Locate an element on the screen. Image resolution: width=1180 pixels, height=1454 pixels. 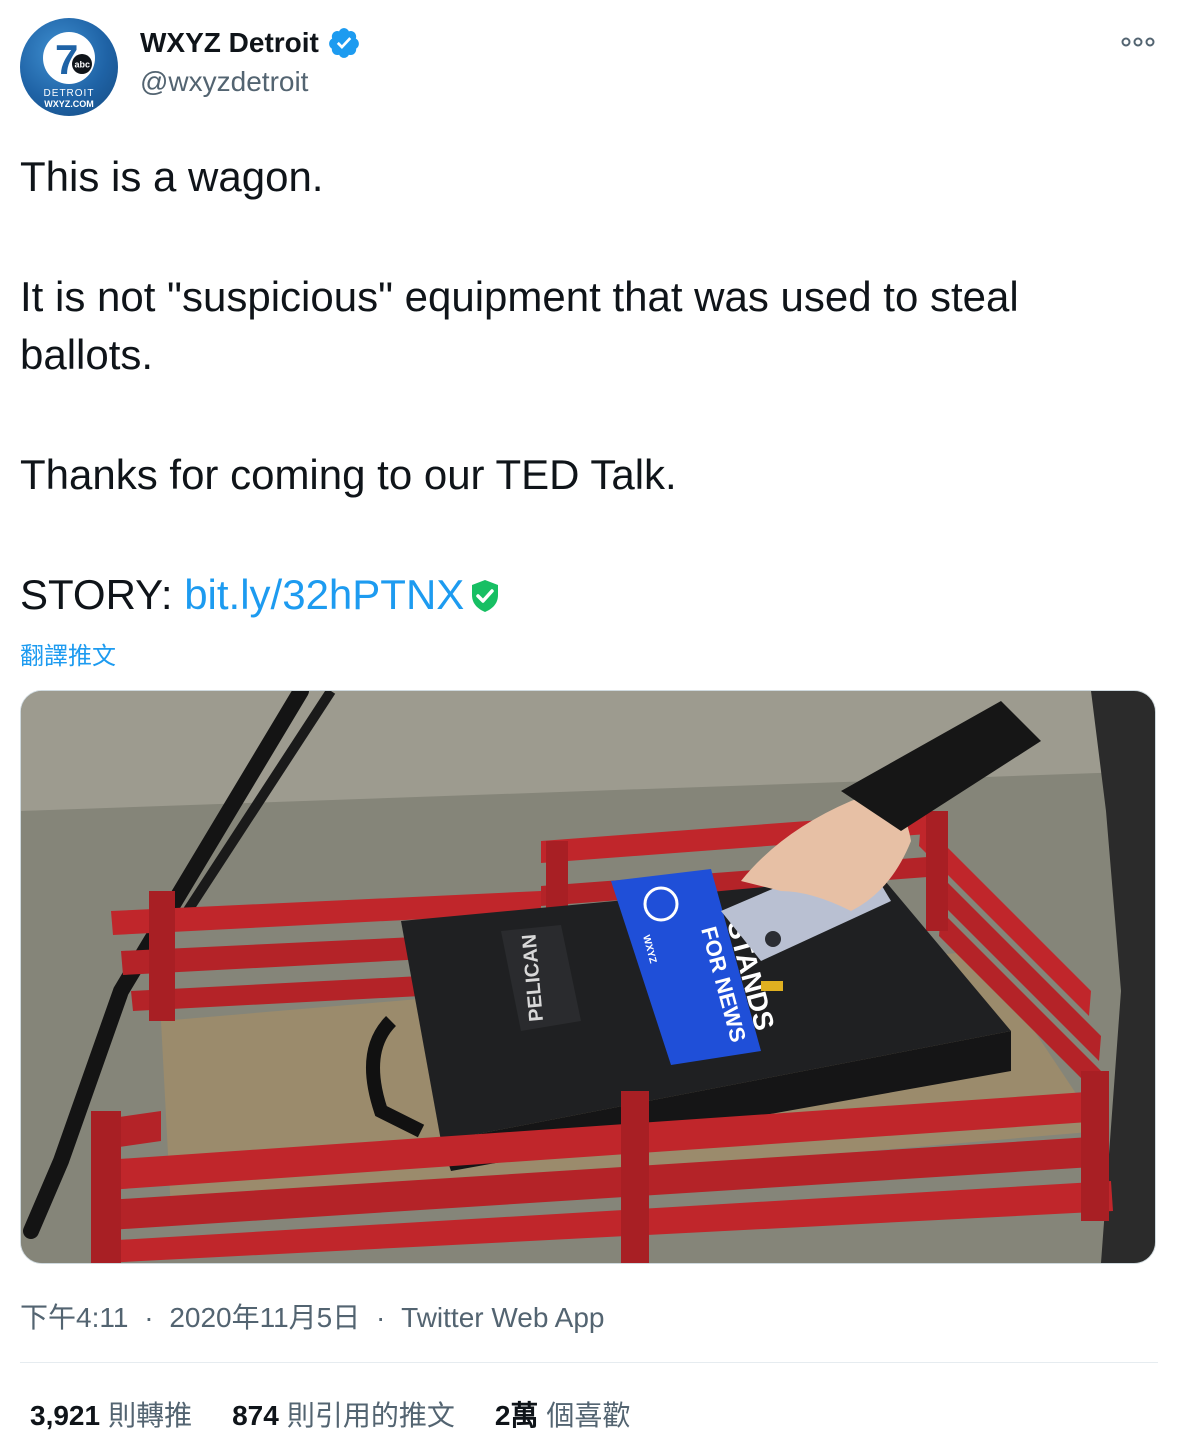
verified-badge-icon is located at coordinates (344, 43).